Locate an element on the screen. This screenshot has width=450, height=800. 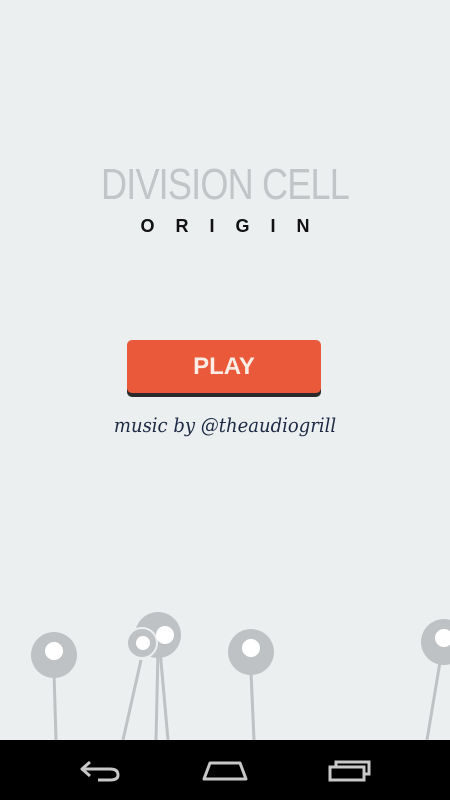
back-button is located at coordinates (100, 770).